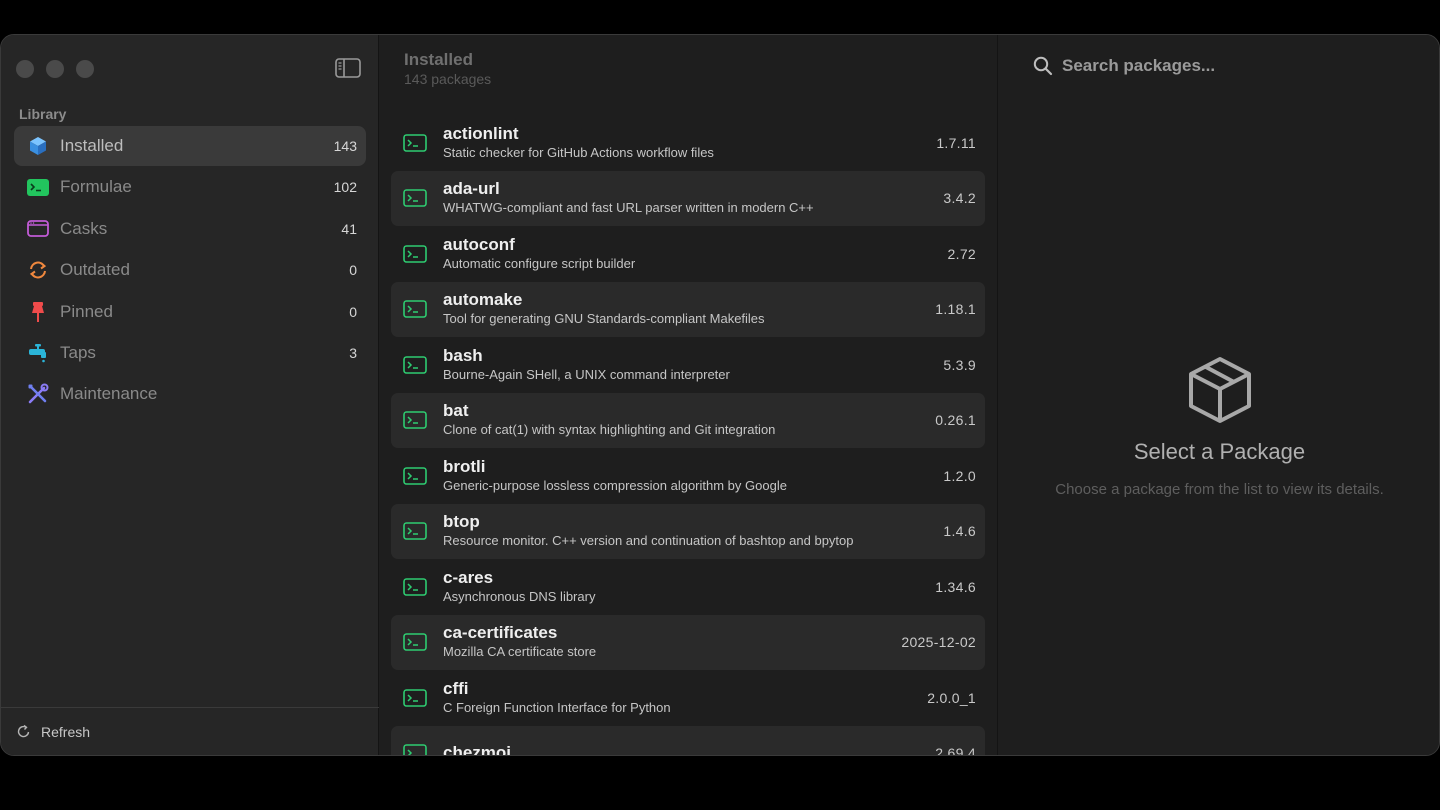  Describe the element at coordinates (477, 749) in the screenshot. I see `package-name: chezmoi` at that location.